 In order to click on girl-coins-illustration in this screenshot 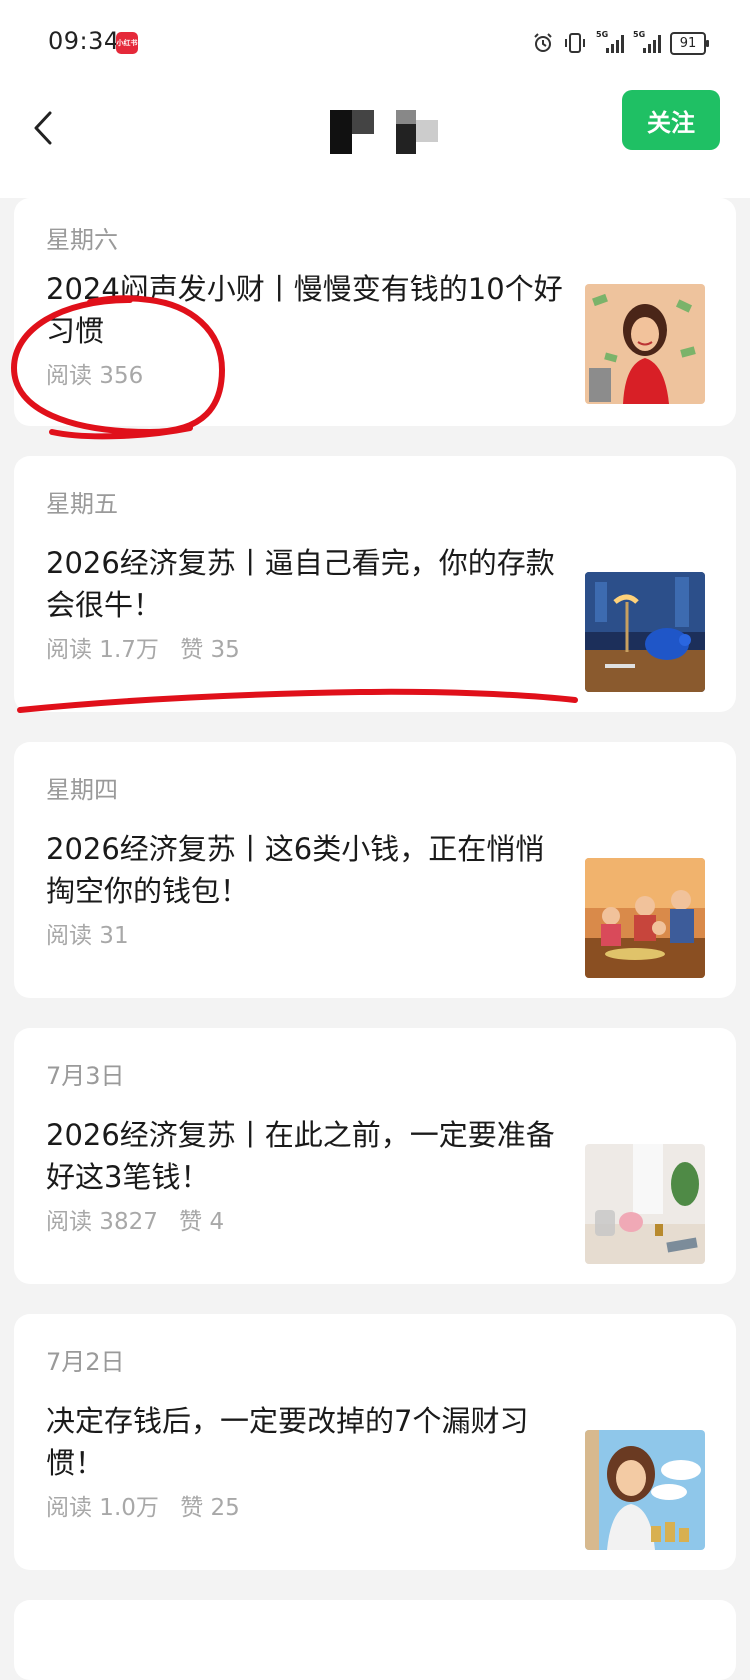, I will do `click(645, 1490)`.